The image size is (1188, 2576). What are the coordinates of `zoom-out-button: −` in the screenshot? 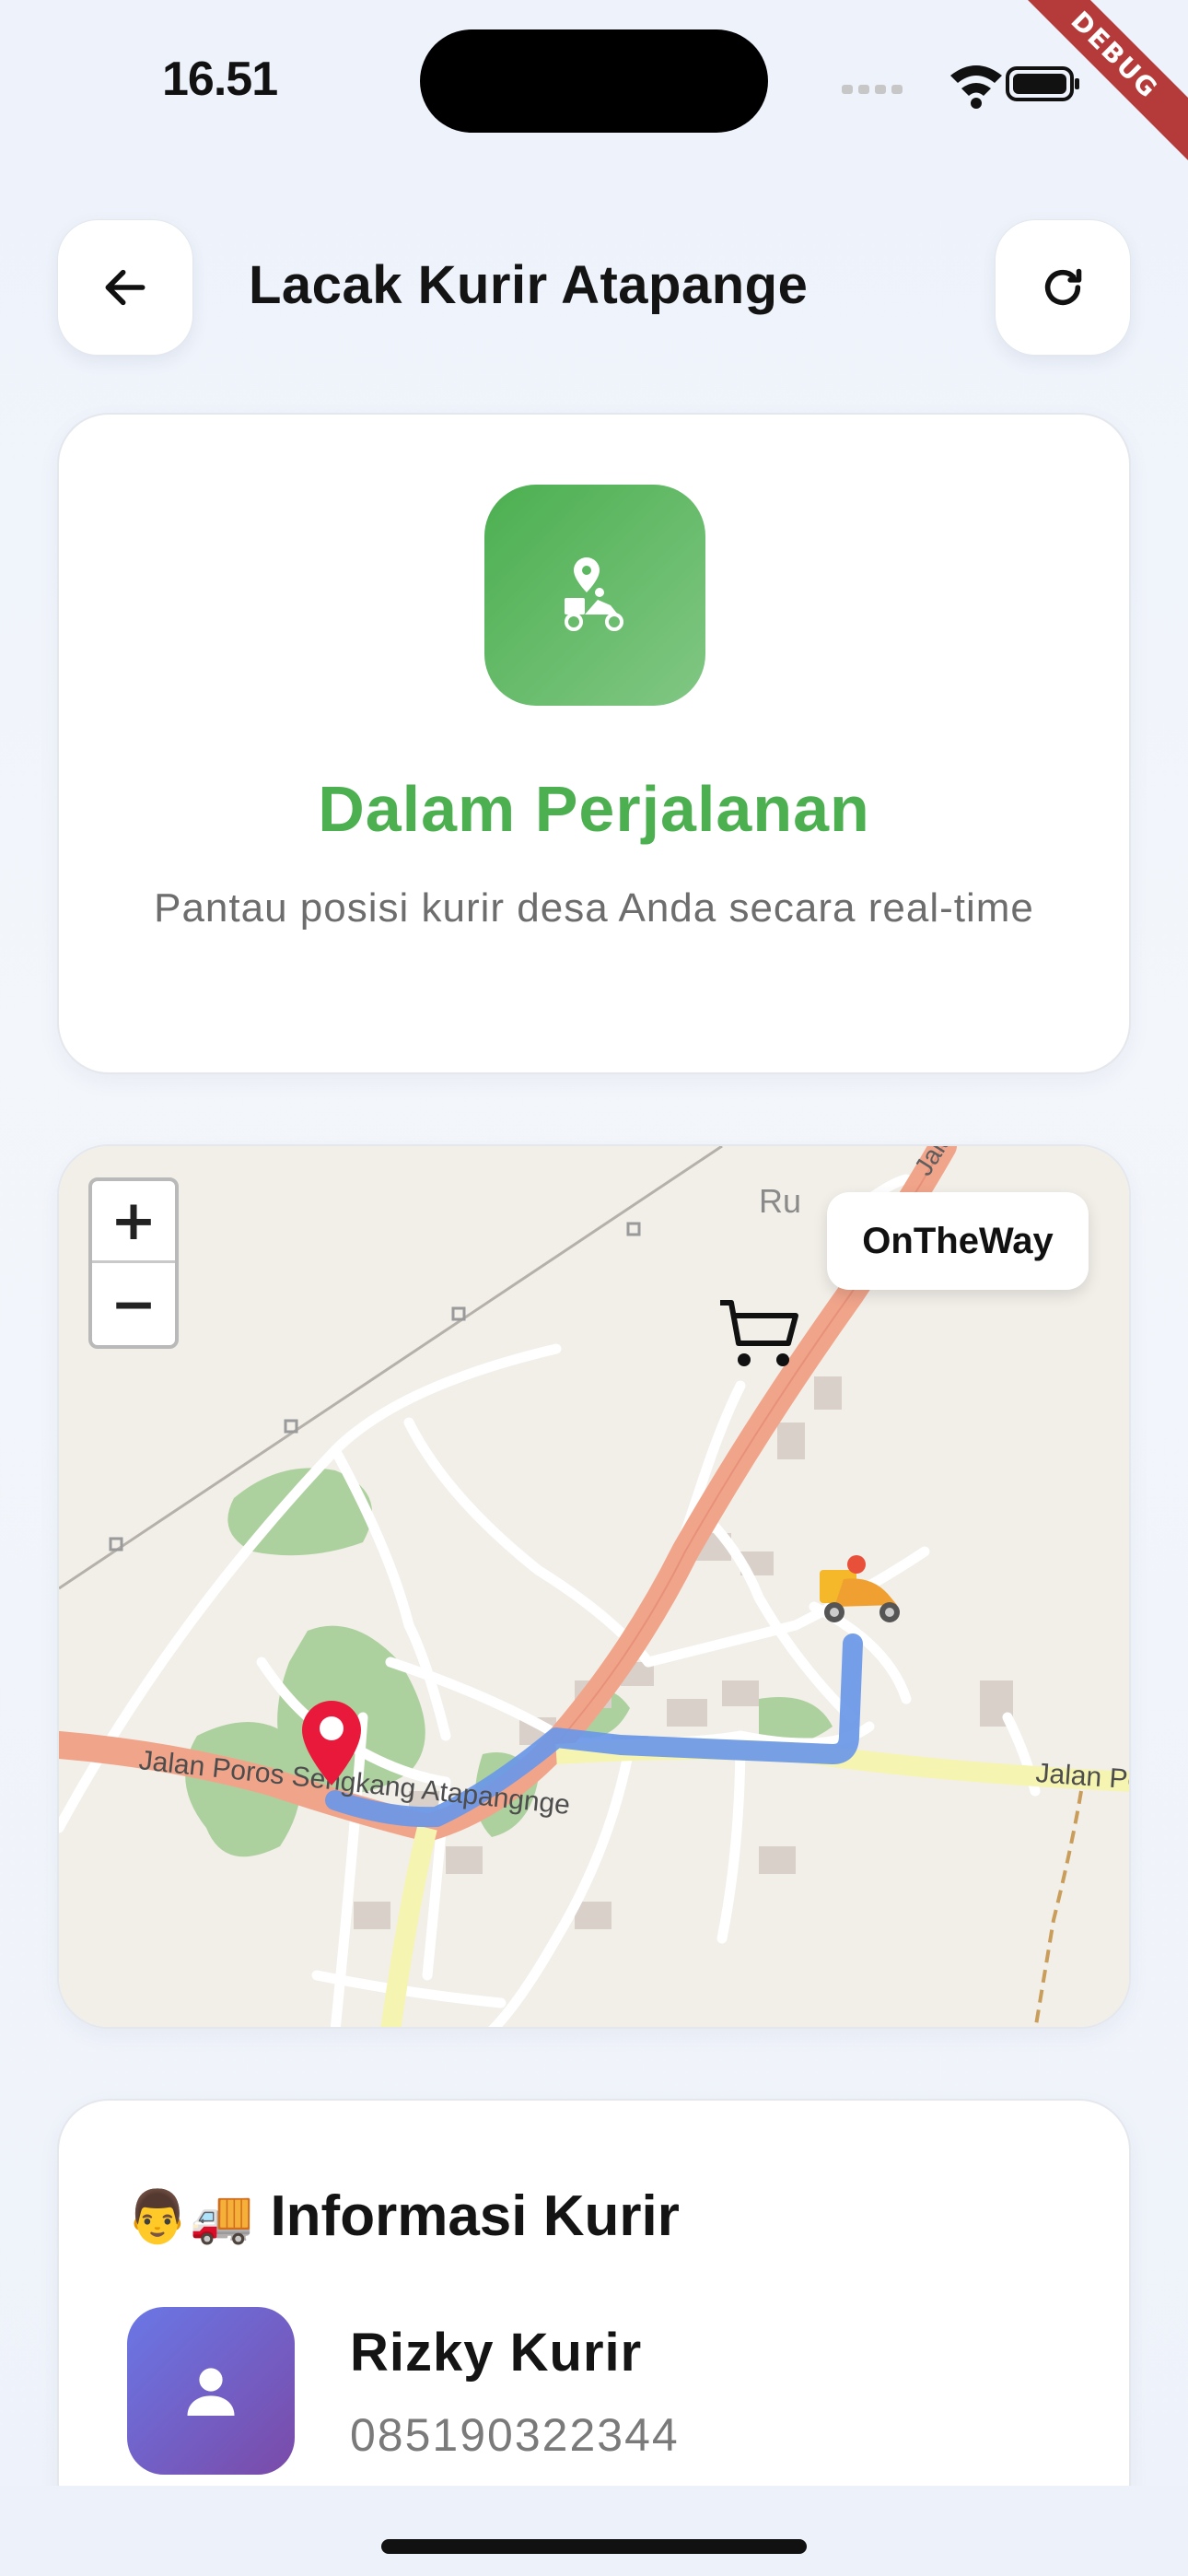 It's located at (133, 1304).